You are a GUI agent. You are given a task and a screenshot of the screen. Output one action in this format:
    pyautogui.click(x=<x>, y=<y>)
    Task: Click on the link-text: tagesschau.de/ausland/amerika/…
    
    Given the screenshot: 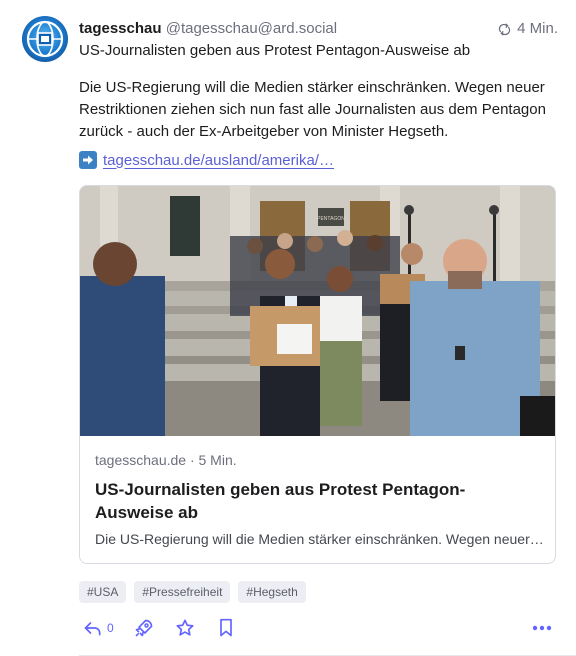 What is the action you would take?
    pyautogui.click(x=218, y=160)
    